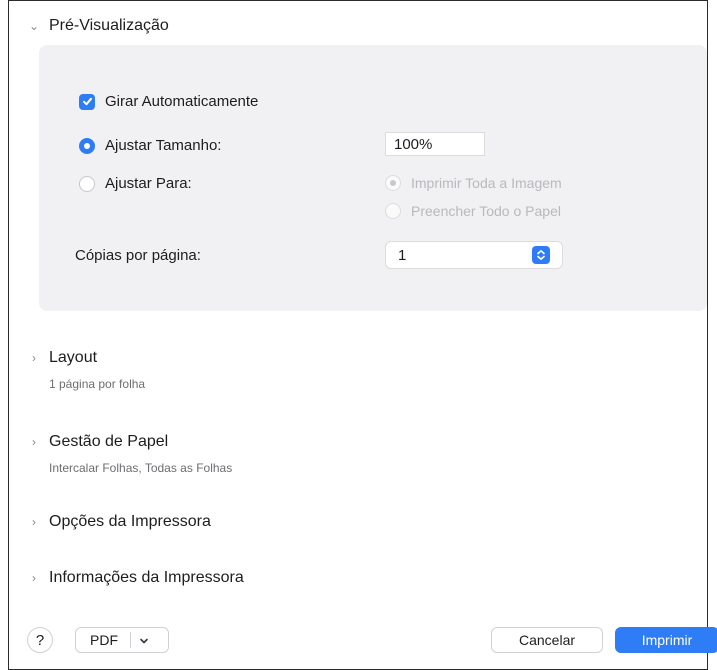  I want to click on section-title-layout: Layout, so click(73, 357).